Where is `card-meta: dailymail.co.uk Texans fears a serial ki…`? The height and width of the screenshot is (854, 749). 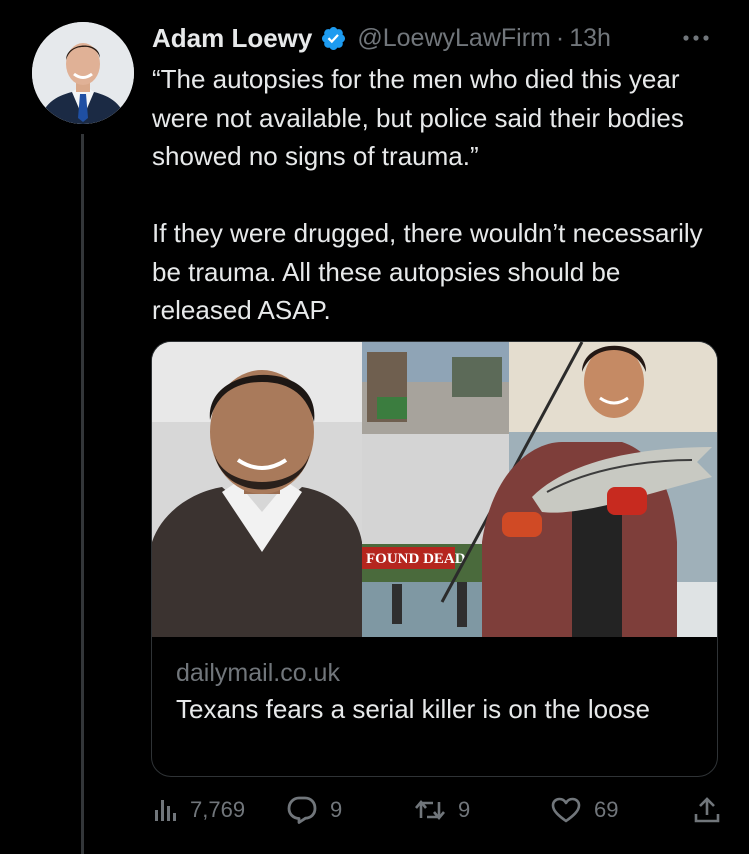 card-meta: dailymail.co.uk Texans fears a serial ki… is located at coordinates (436, 691).